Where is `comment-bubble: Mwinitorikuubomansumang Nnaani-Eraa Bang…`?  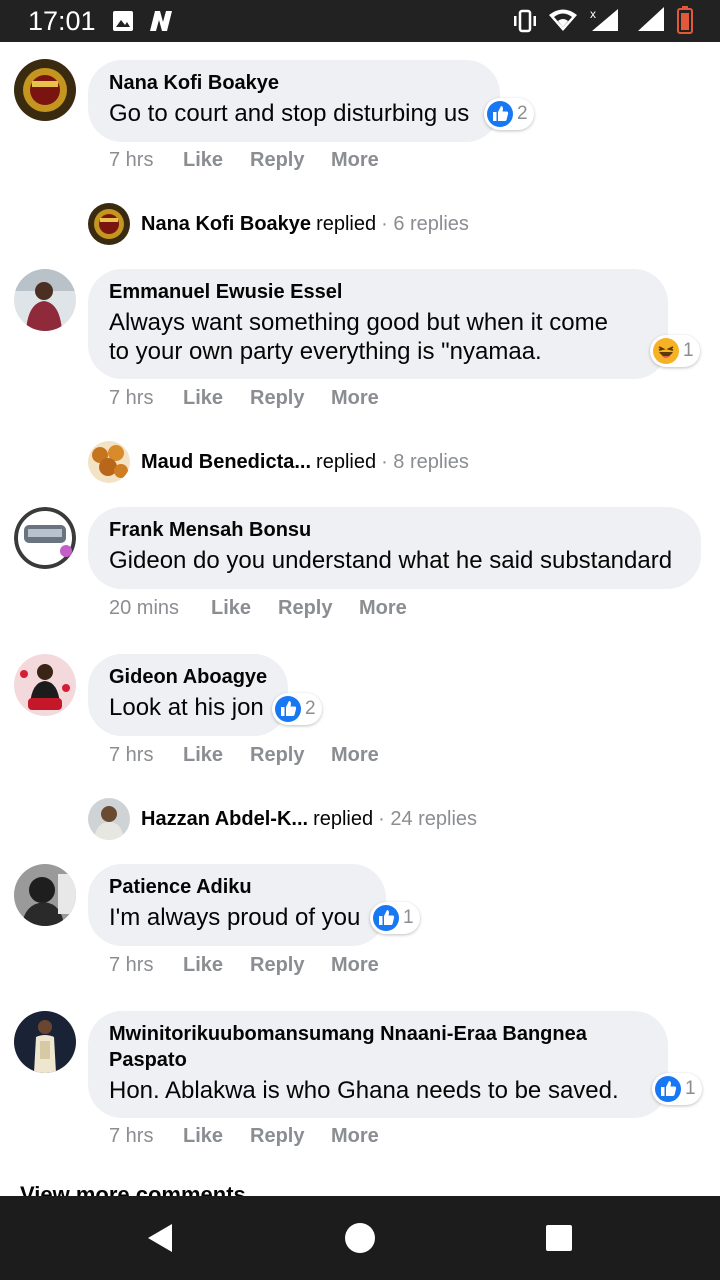 comment-bubble: Mwinitorikuubomansumang Nnaani-Eraa Bang… is located at coordinates (378, 1064).